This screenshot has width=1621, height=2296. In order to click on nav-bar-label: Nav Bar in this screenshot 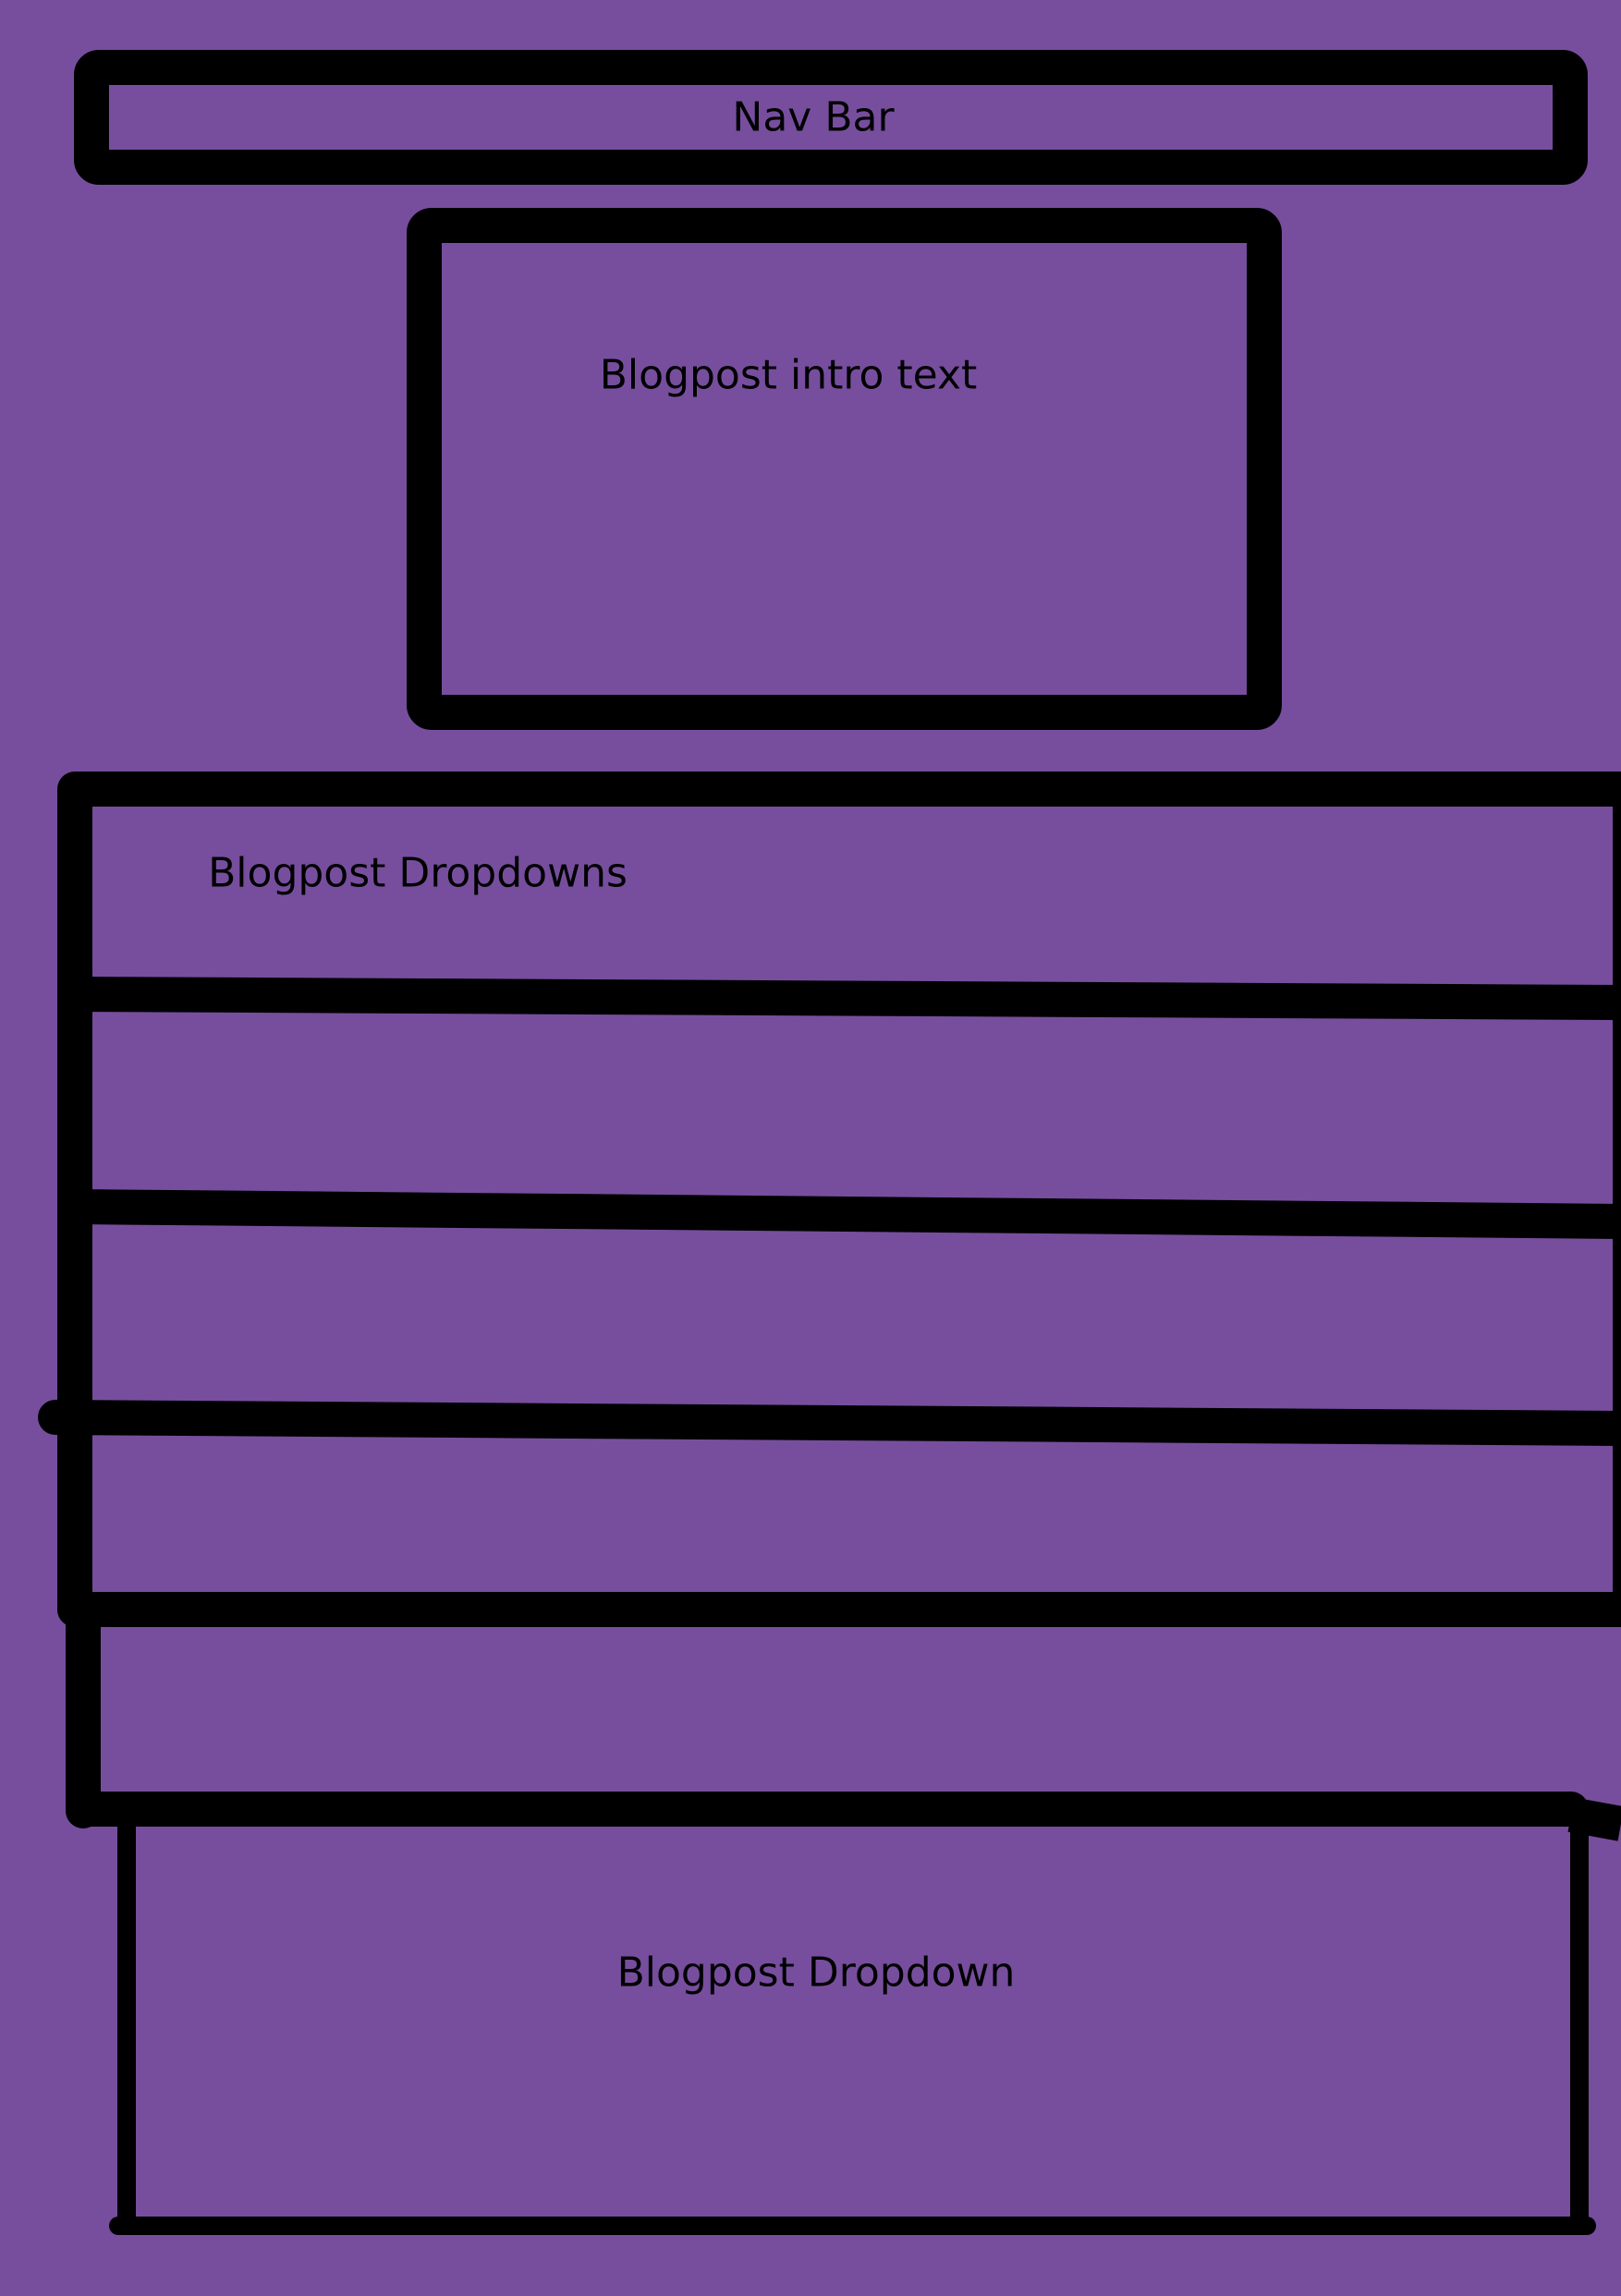, I will do `click(813, 117)`.